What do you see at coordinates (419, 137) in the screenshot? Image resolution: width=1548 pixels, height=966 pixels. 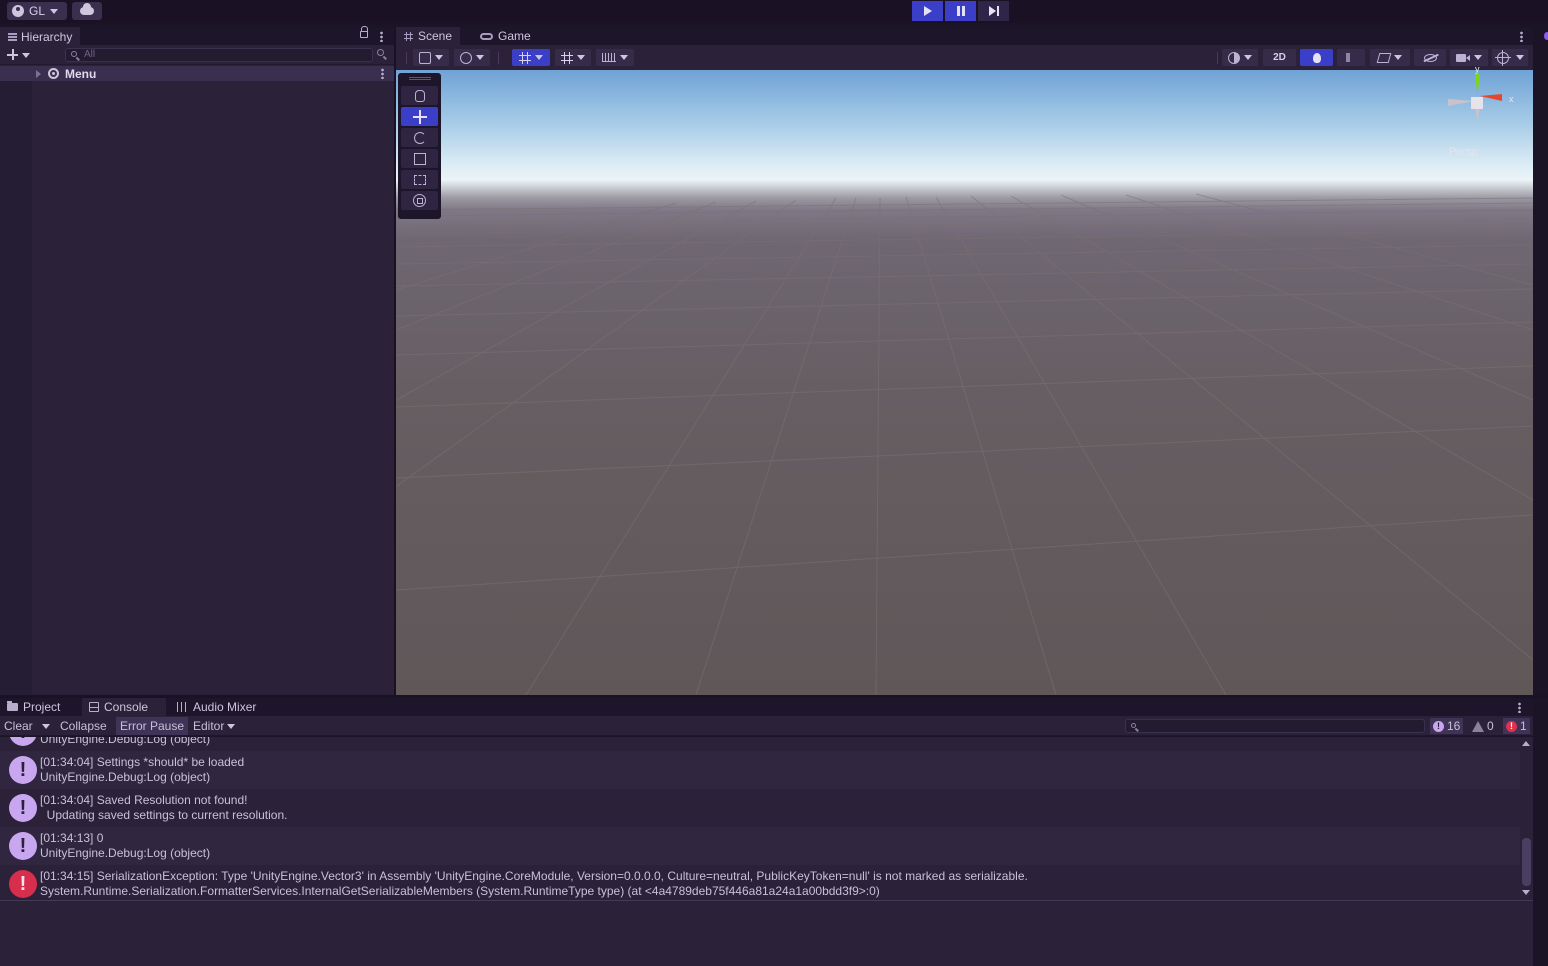 I see `rotate-tool-button` at bounding box center [419, 137].